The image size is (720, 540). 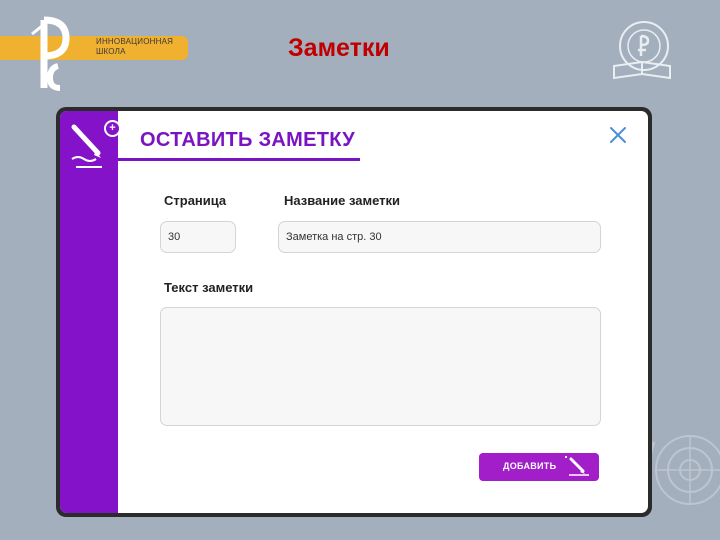 What do you see at coordinates (111, 51) in the screenshot?
I see `school-name-line2: ШКОЛА` at bounding box center [111, 51].